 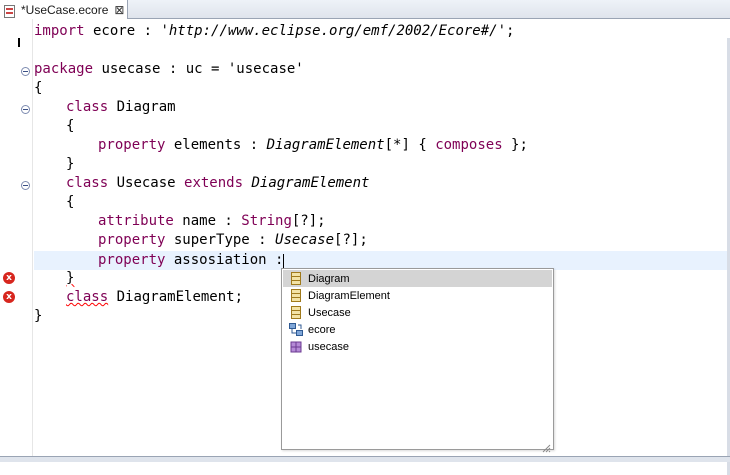 What do you see at coordinates (296, 347) in the screenshot?
I see `package-icon` at bounding box center [296, 347].